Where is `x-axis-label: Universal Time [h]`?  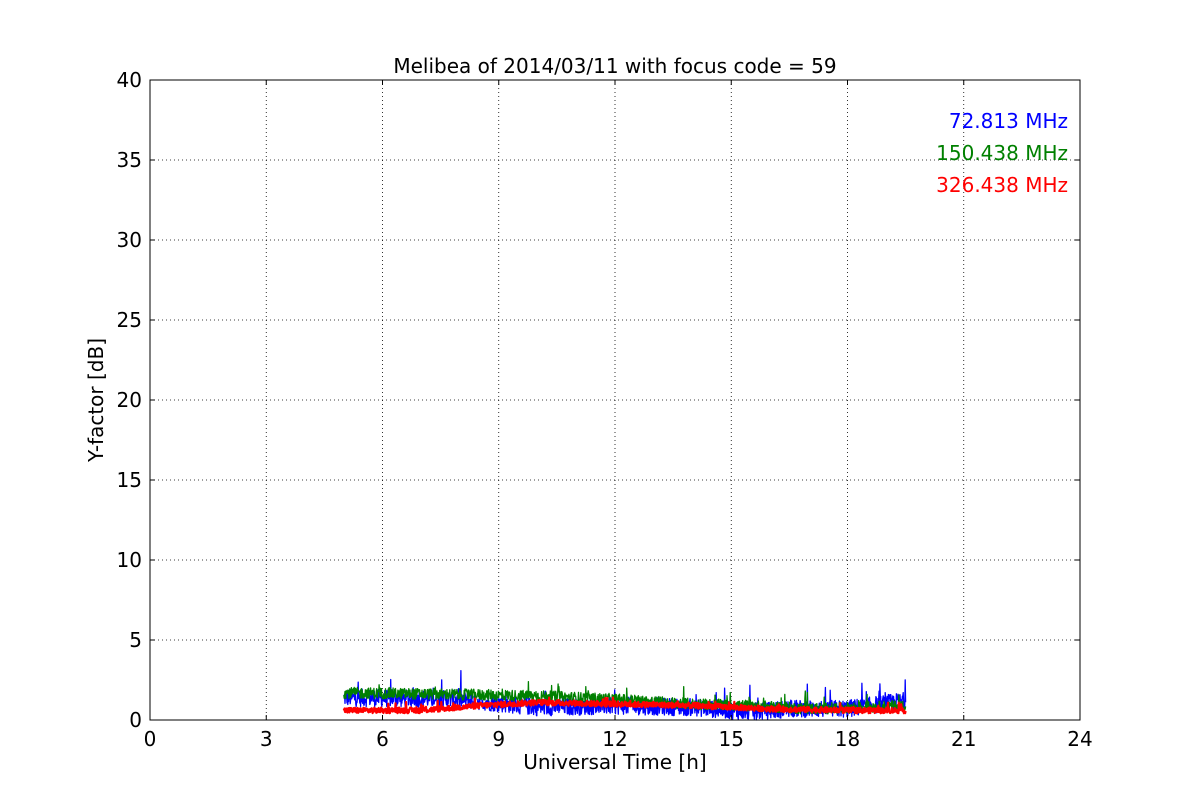 x-axis-label: Universal Time [h] is located at coordinates (614, 762).